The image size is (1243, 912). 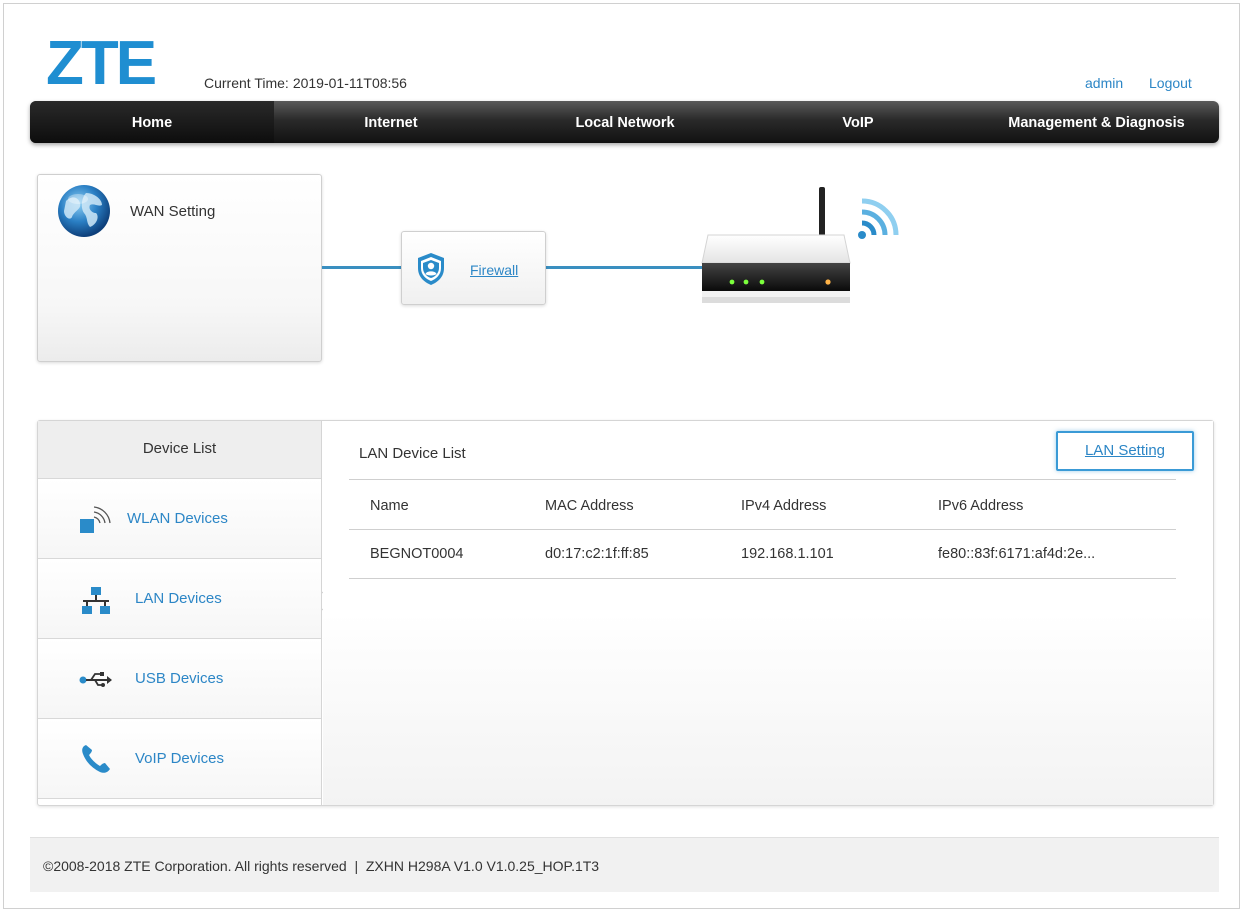 I want to click on sidebar-item-lan-devices: LAN Devices, so click(x=179, y=599).